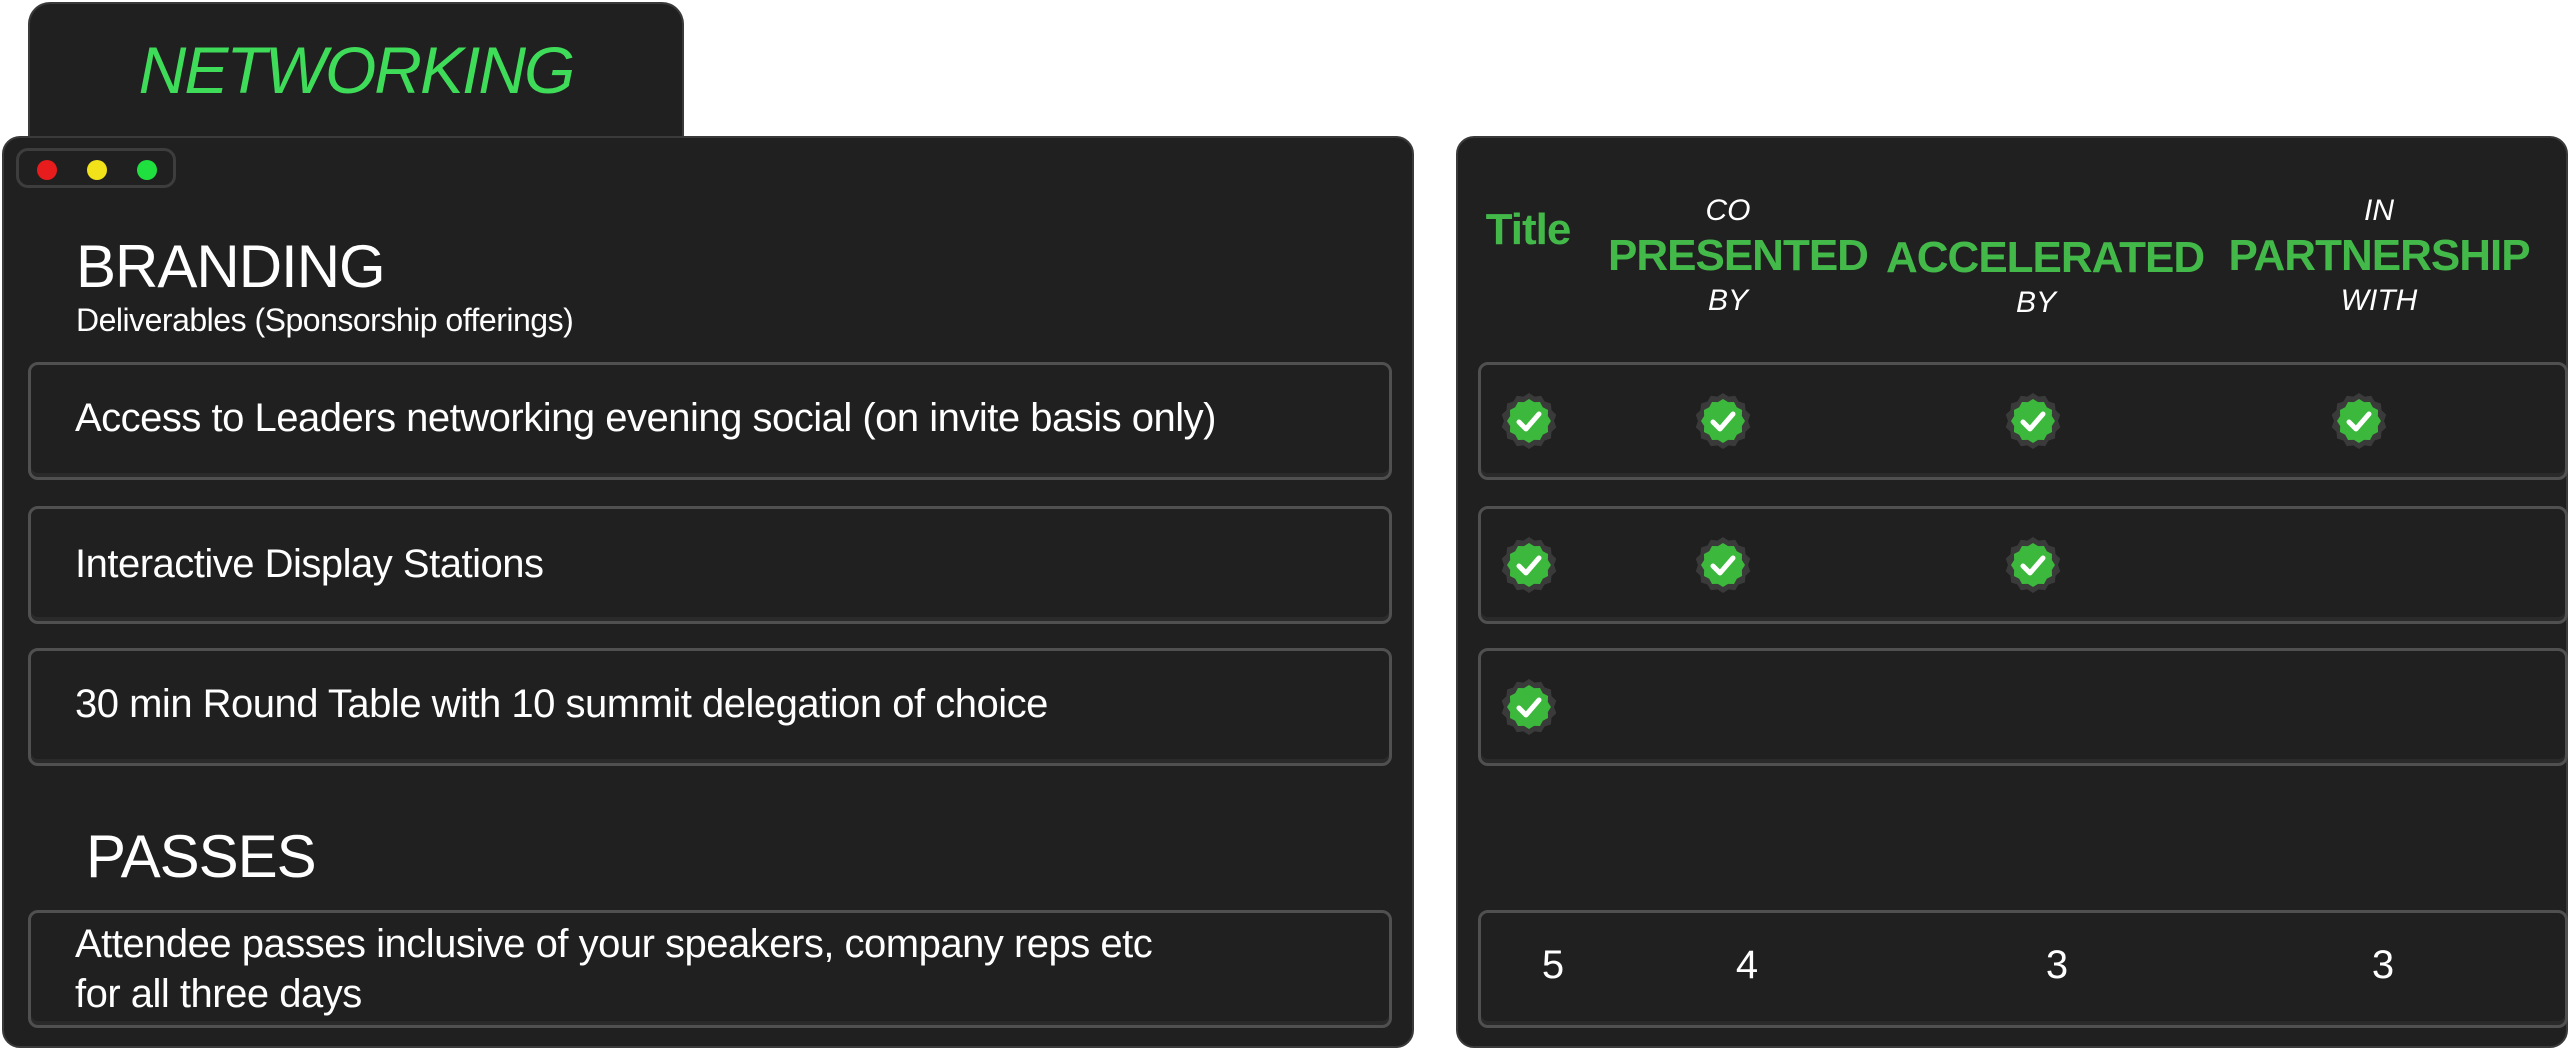 The width and height of the screenshot is (2568, 1049). Describe the element at coordinates (2023, 707) in the screenshot. I see `tier-row` at that location.